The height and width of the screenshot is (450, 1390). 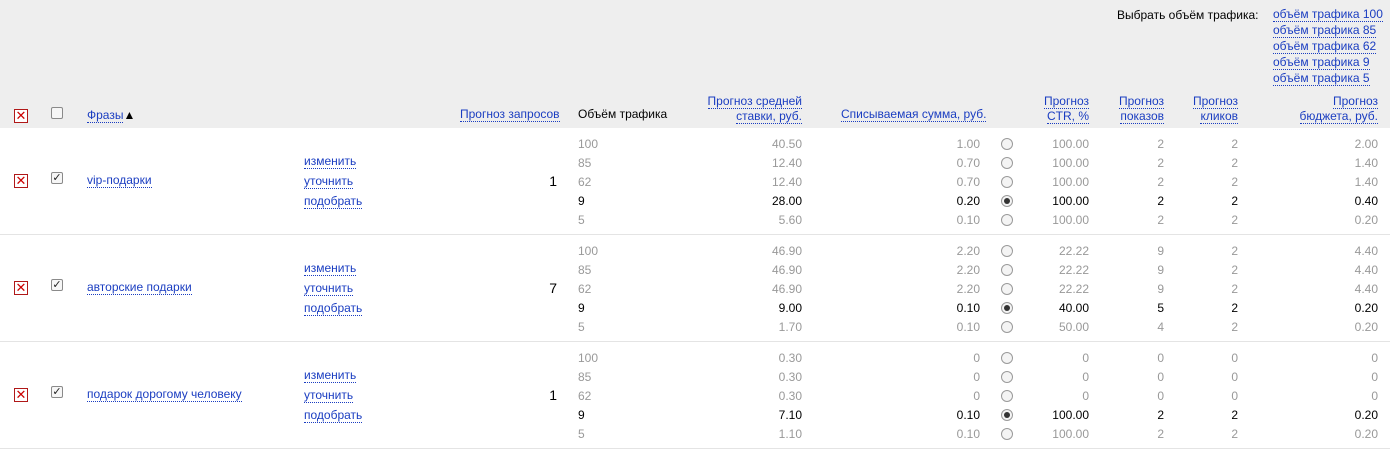 What do you see at coordinates (1328, 15) in the screenshot?
I see `traffic-option-100: объём трафика 100` at bounding box center [1328, 15].